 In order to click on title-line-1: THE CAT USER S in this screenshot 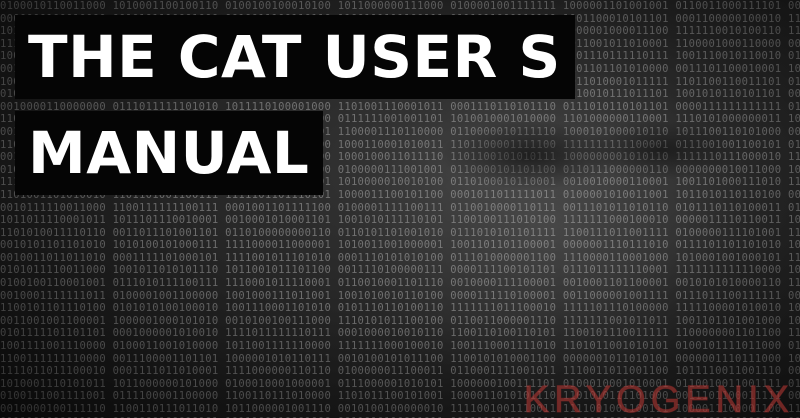, I will do `click(295, 57)`.